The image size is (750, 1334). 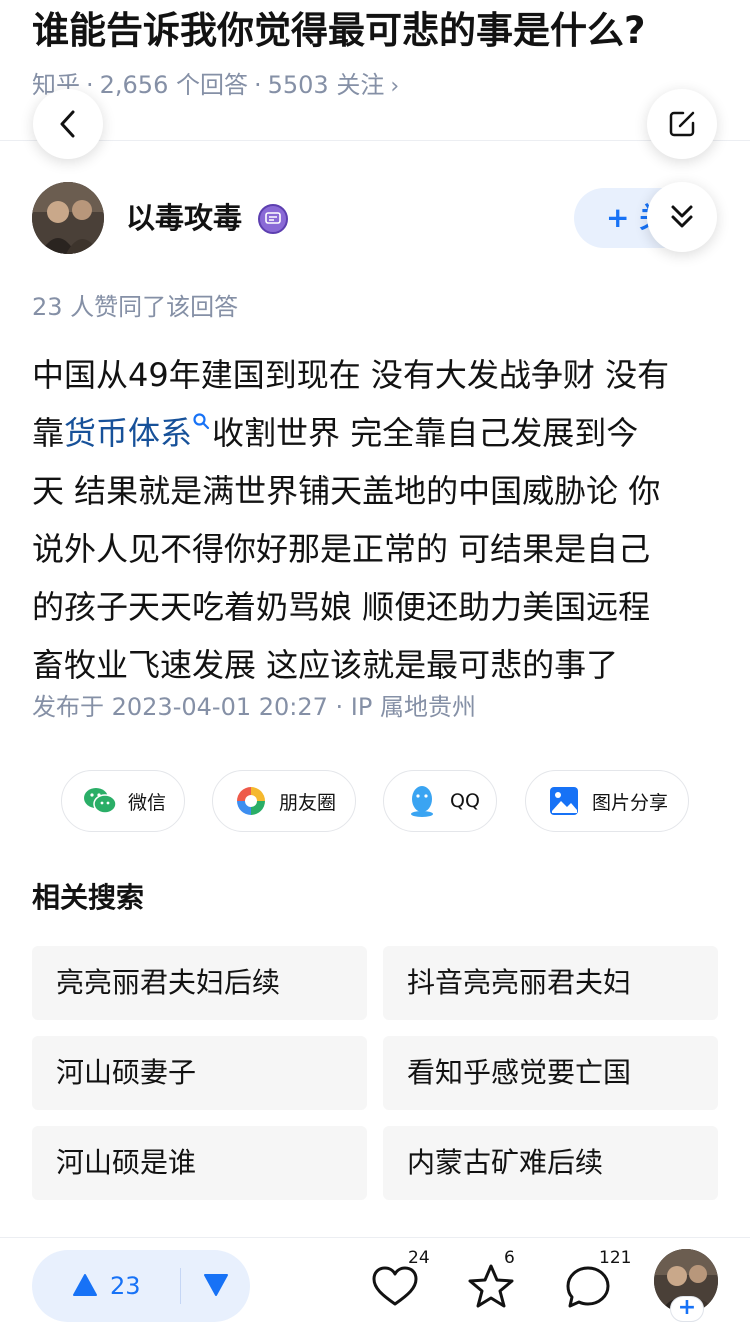 I want to click on double-chevron-down-icon, so click(x=682, y=216).